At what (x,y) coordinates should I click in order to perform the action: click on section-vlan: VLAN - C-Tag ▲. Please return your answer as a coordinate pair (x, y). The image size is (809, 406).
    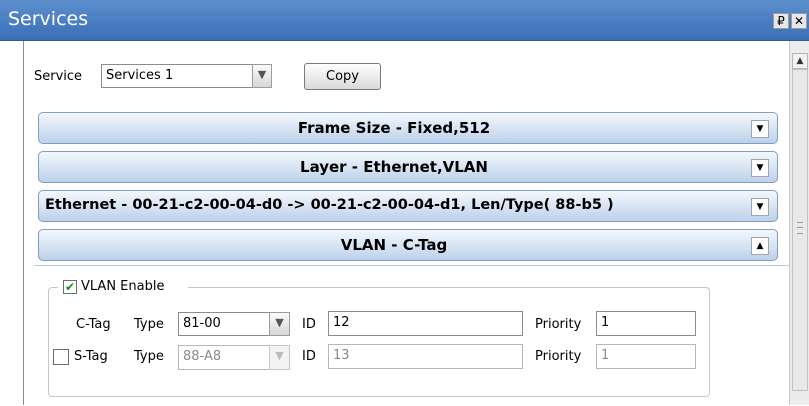
    Looking at the image, I should click on (408, 245).